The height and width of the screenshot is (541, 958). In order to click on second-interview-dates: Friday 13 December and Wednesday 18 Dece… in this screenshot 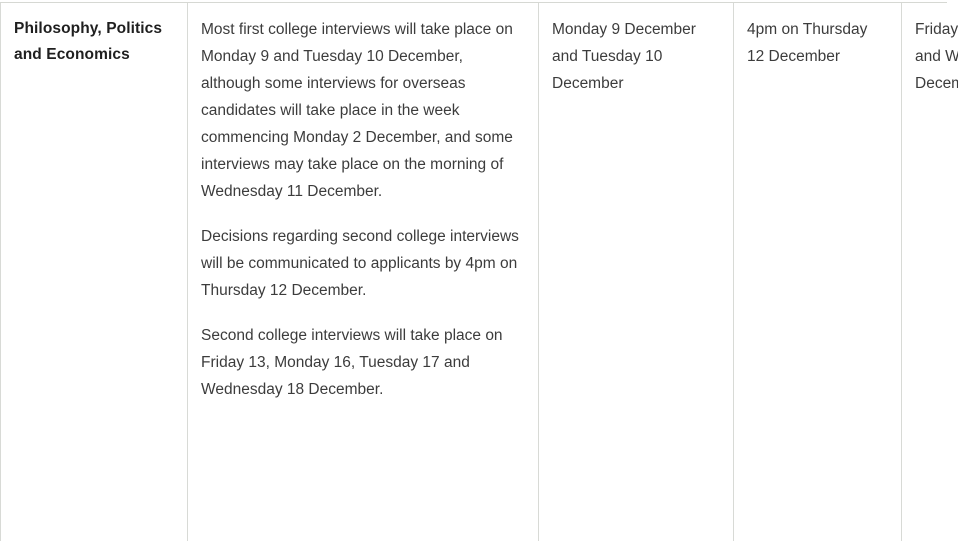, I will do `click(936, 56)`.